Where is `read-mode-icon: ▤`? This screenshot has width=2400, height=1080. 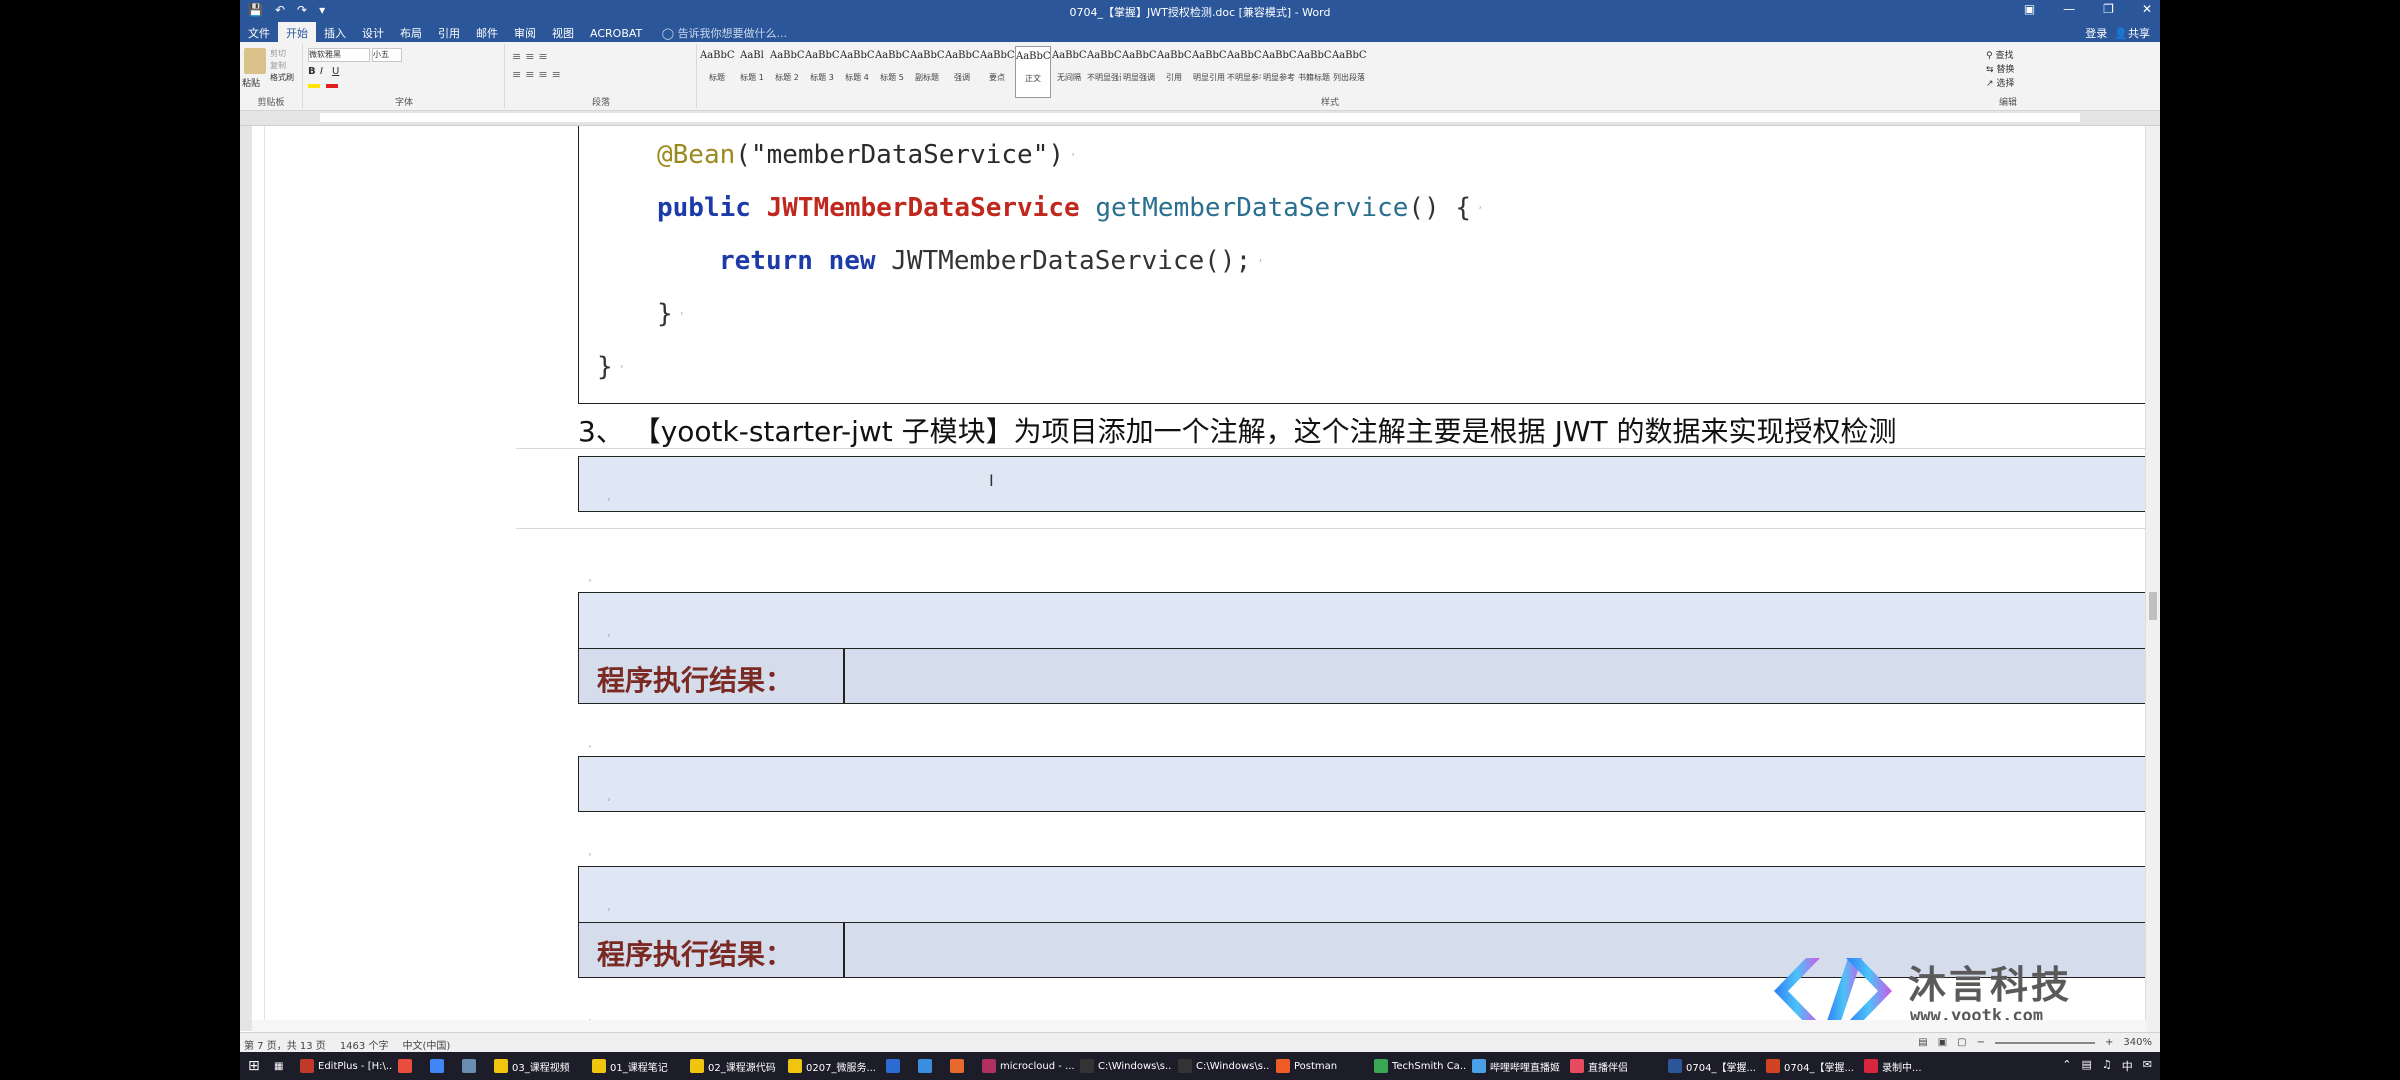
read-mode-icon: ▤ is located at coordinates (1922, 1042).